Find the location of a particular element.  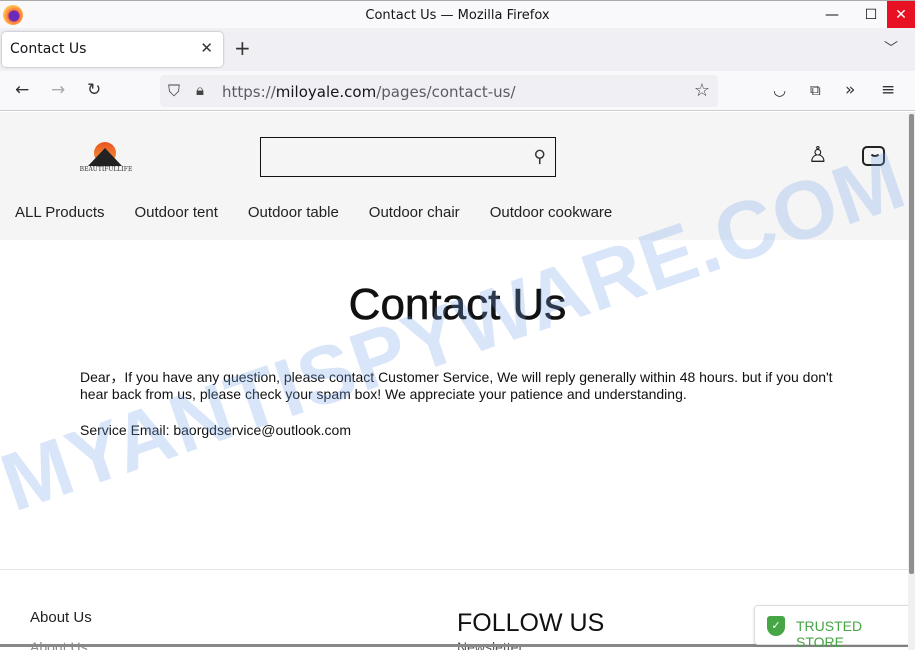

tab-contact-us: Contact Us ✕ is located at coordinates (112, 49).